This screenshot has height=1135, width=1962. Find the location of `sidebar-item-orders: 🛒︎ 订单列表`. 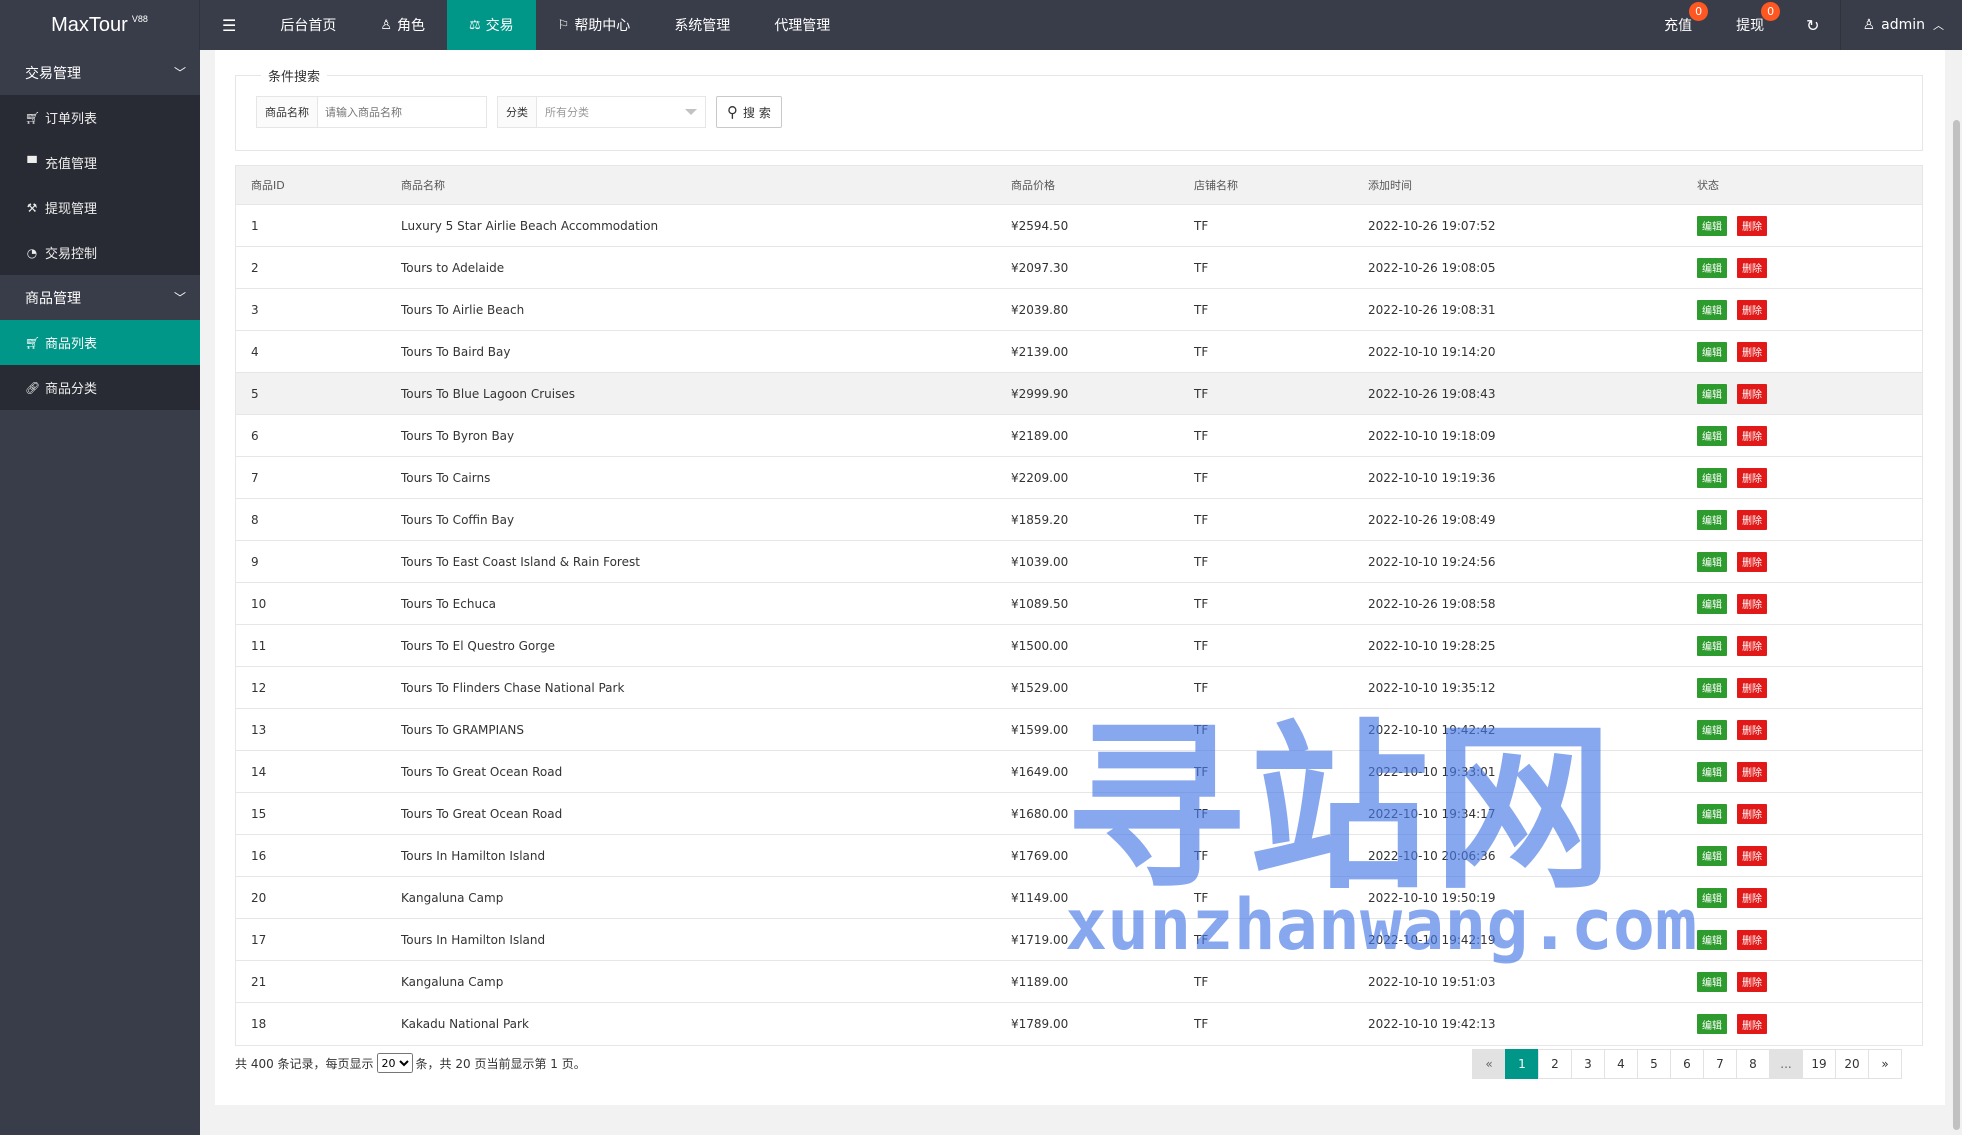

sidebar-item-orders: 🛒︎ 订单列表 is located at coordinates (100, 117).